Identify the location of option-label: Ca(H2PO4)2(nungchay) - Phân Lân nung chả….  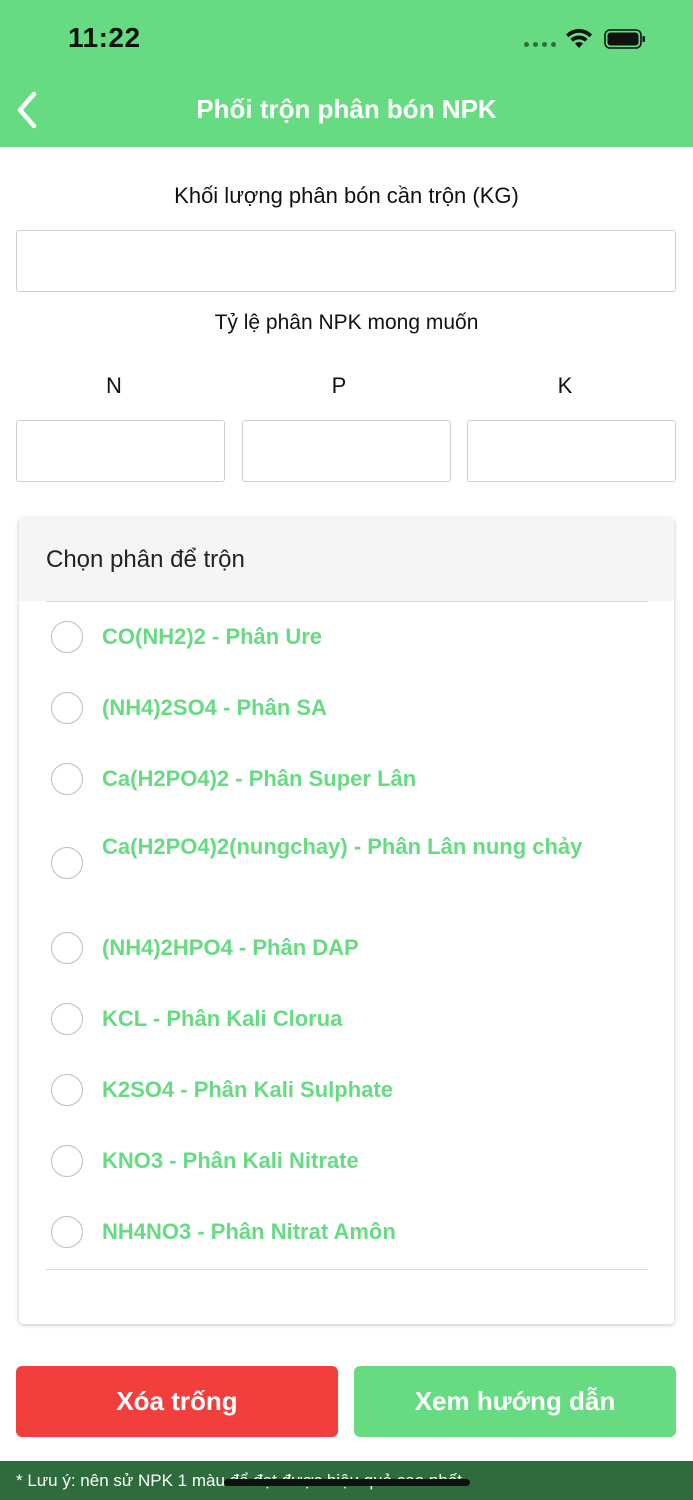
(342, 846).